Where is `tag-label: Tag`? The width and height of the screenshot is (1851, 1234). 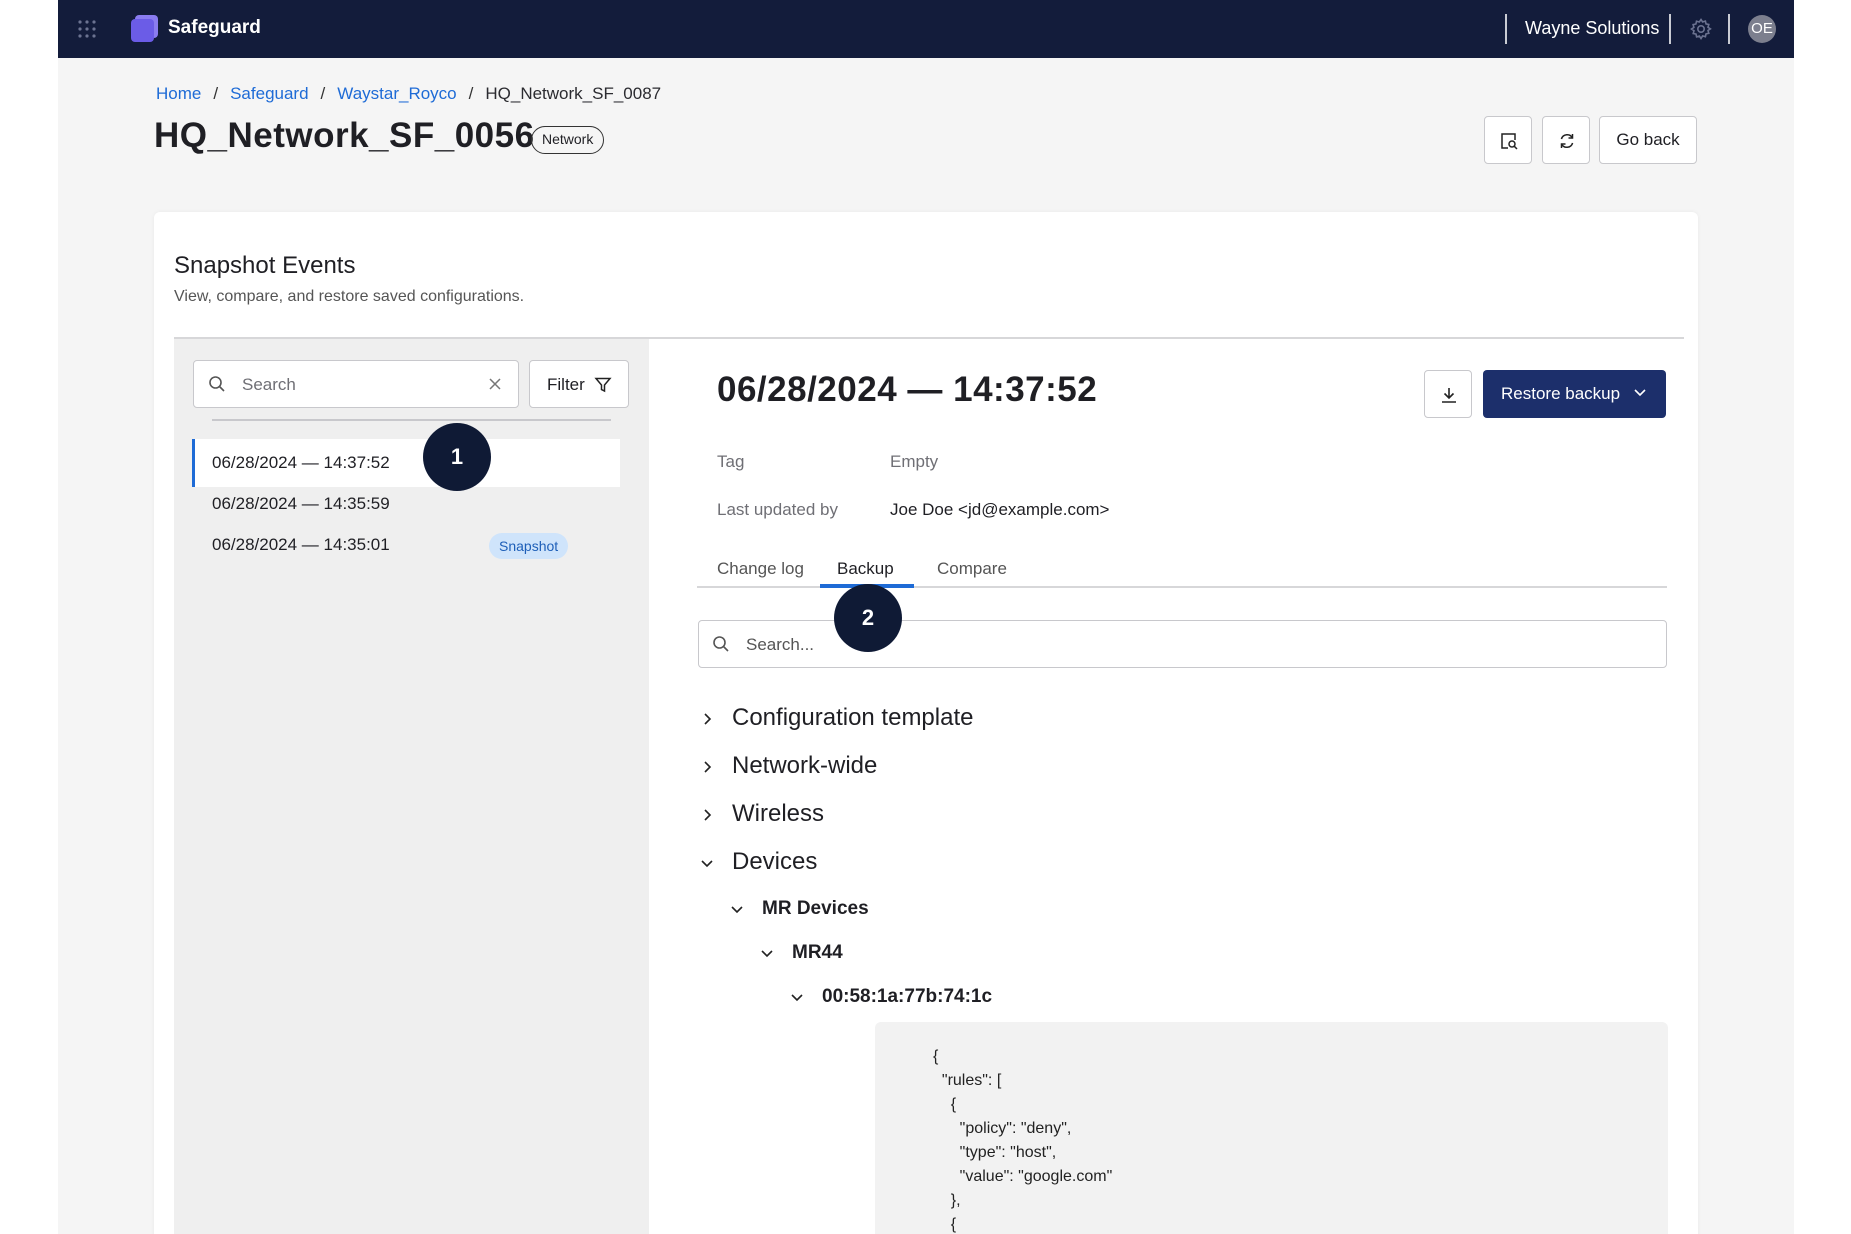
tag-label: Tag is located at coordinates (731, 461).